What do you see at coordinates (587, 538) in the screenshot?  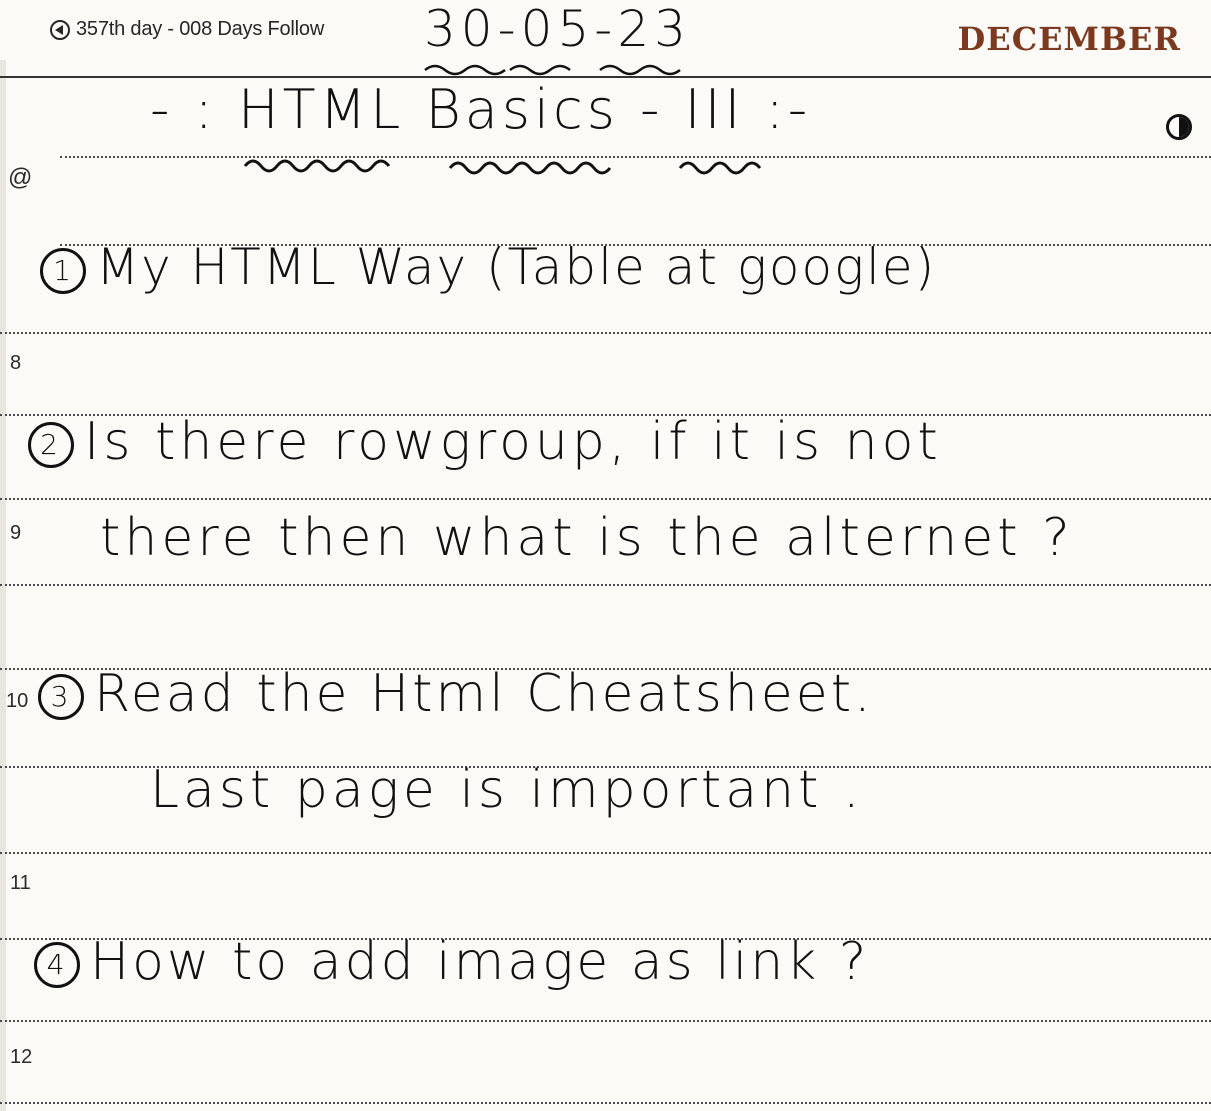 I see `note-item-2-continuation: there then what is the alternet ?` at bounding box center [587, 538].